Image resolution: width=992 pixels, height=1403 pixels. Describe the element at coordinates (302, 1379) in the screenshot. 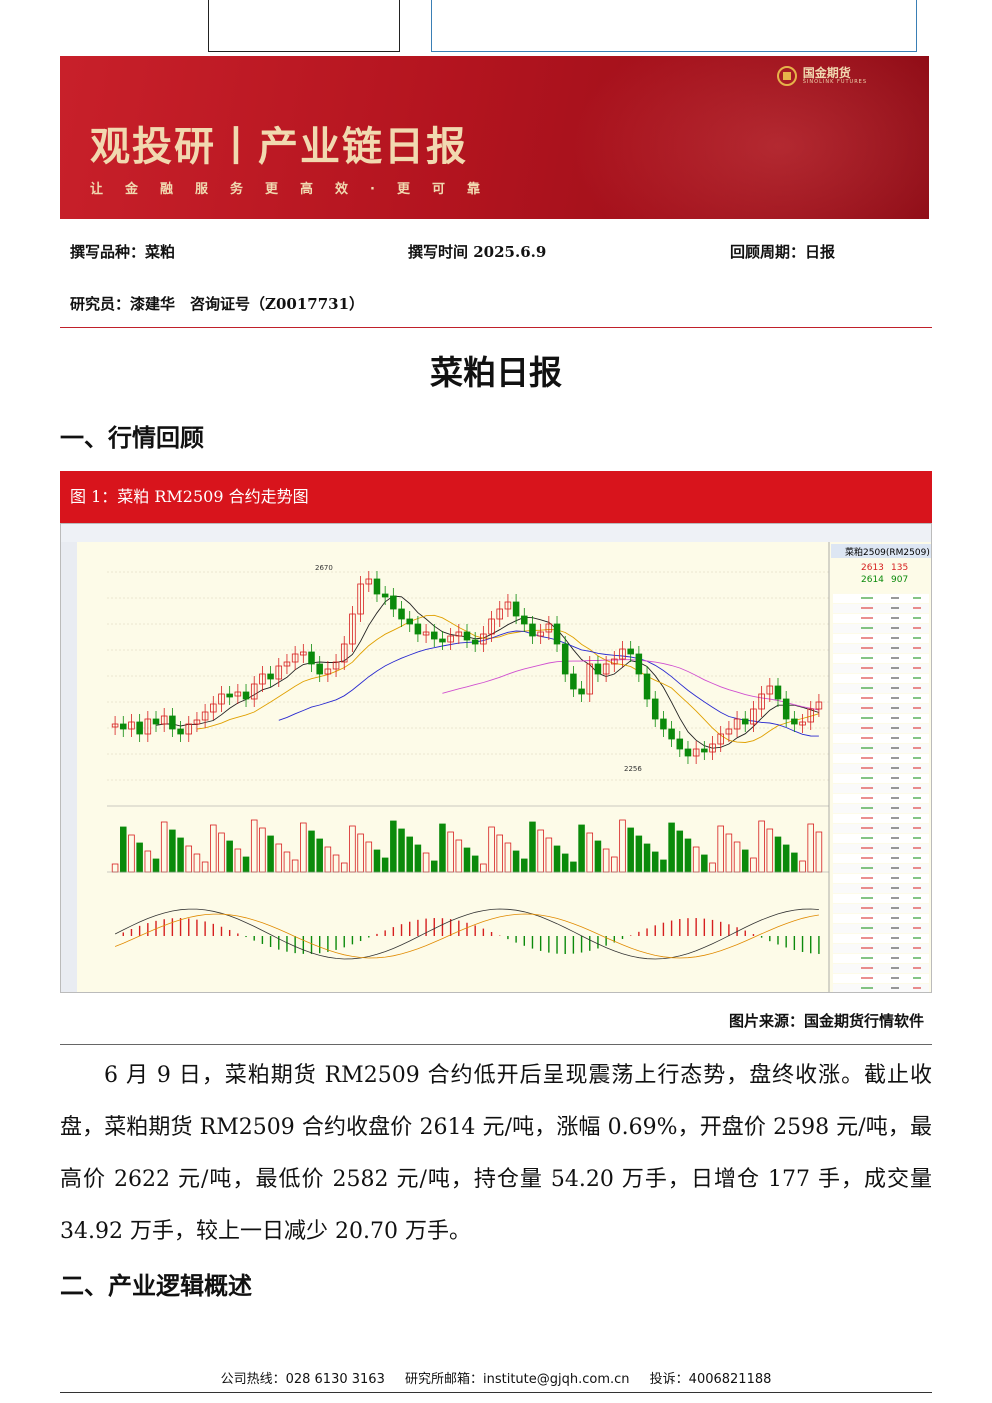

I see `footer-hotline: 公司热线：028 6130 3163` at that location.